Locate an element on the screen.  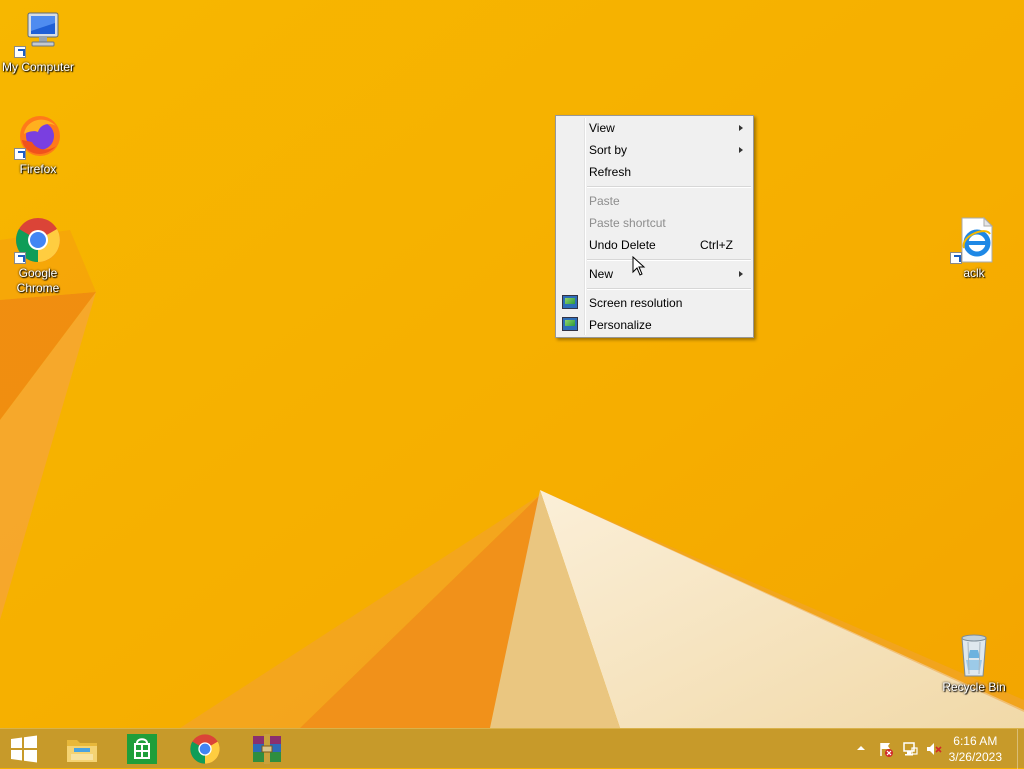
menu-item-paste-shortcut: Paste shortcut is located at coordinates (654, 223).